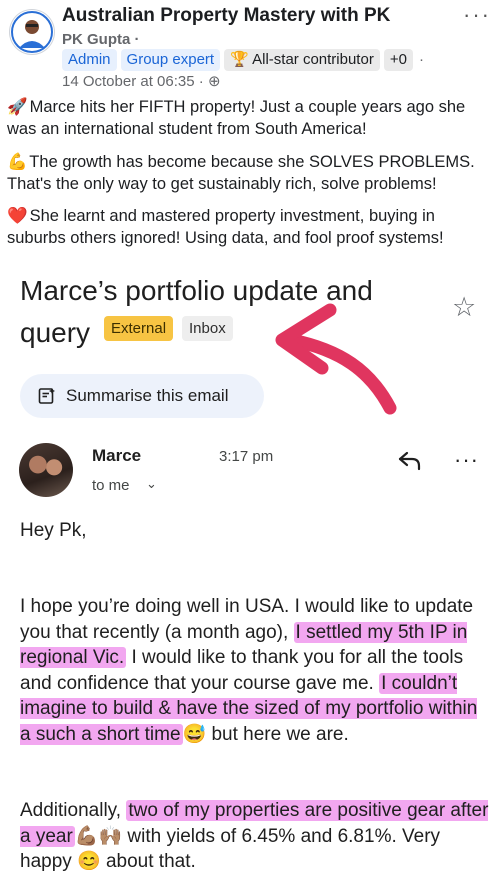 The height and width of the screenshot is (892, 503). What do you see at coordinates (214, 81) in the screenshot?
I see `globe-icon: ⊕` at bounding box center [214, 81].